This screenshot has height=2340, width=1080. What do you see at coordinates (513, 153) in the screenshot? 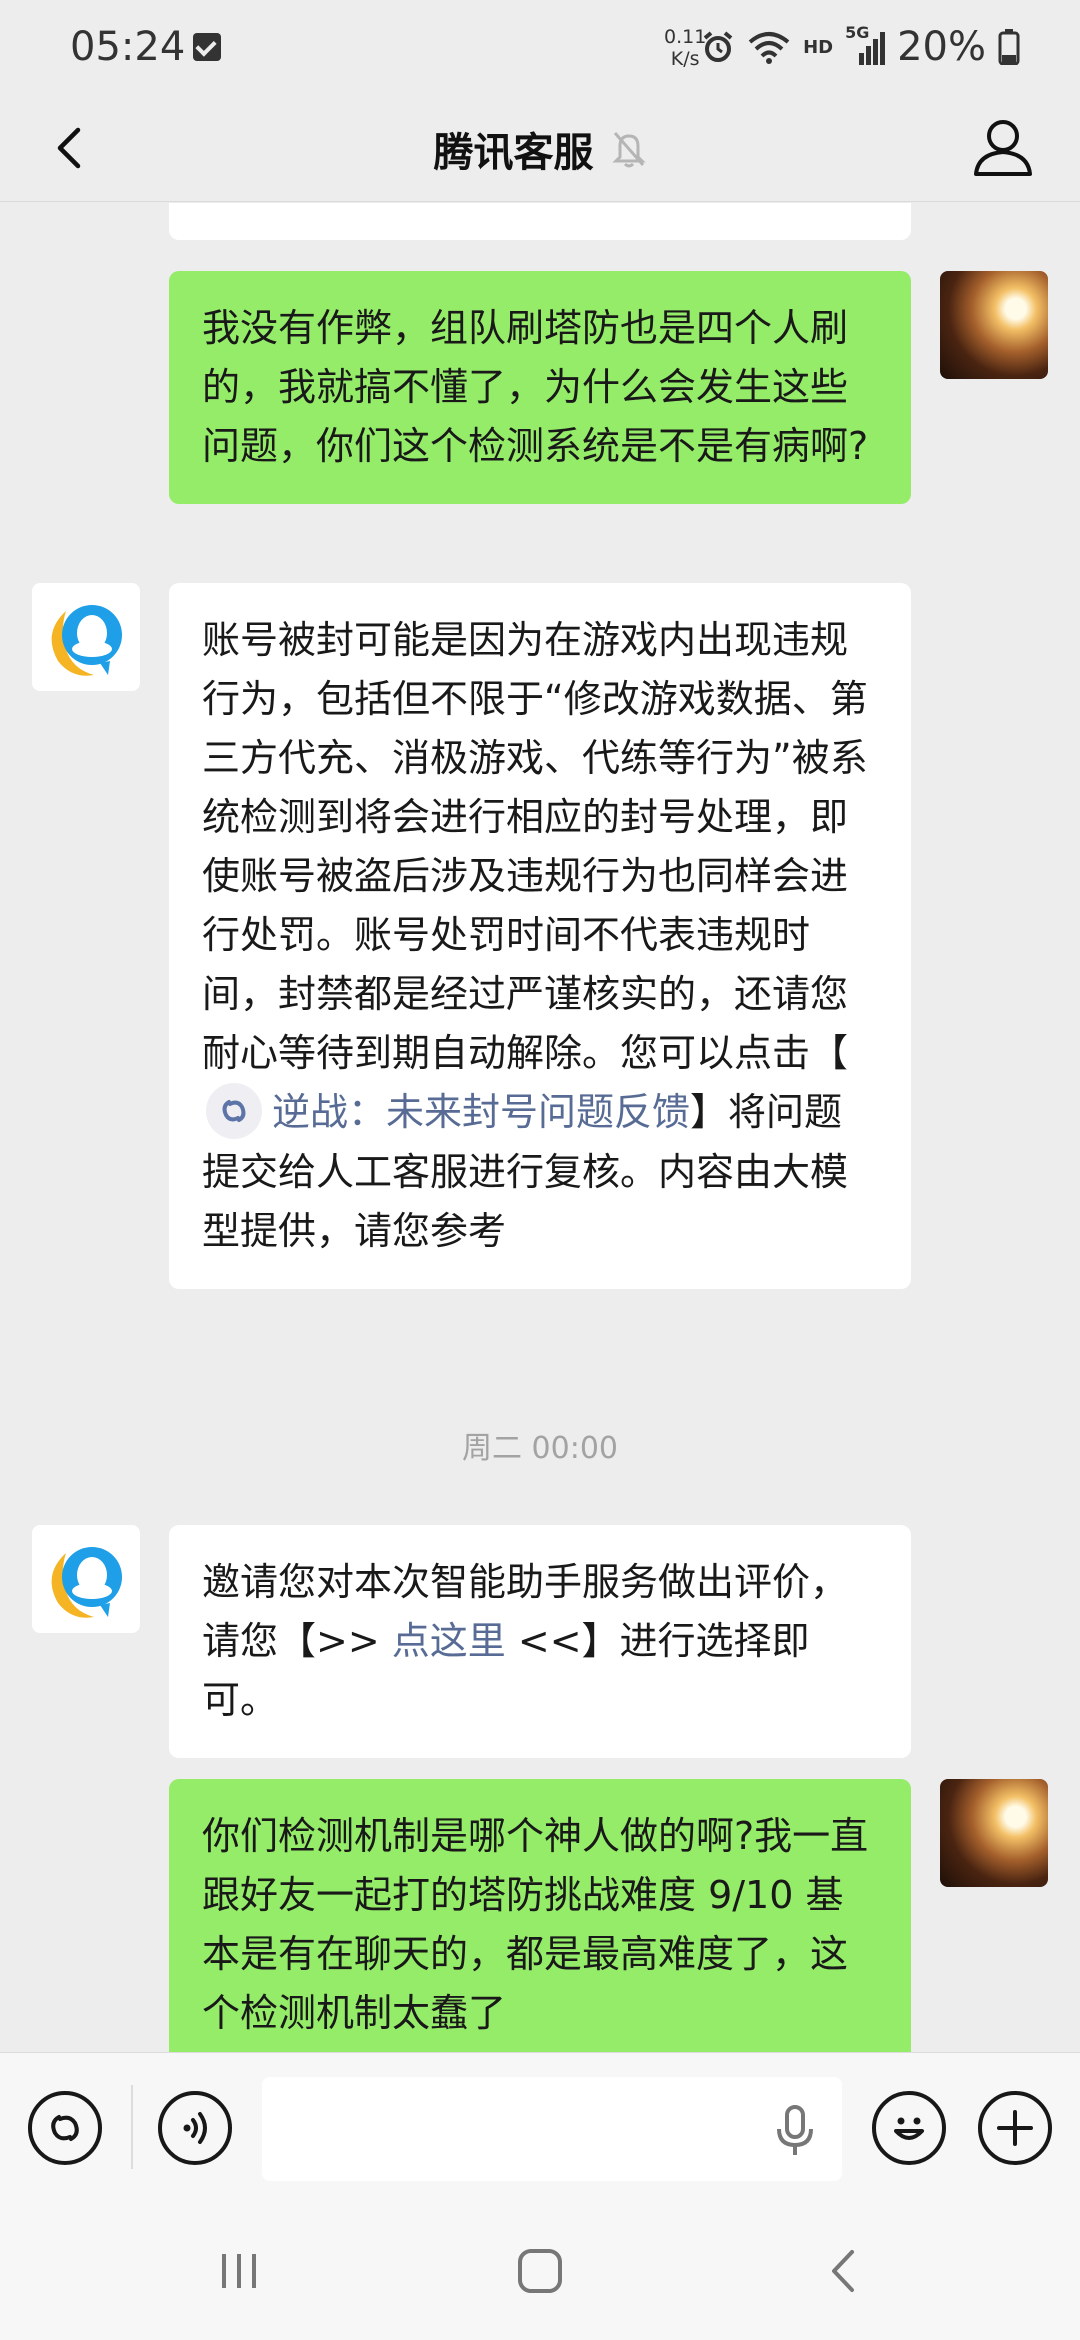
I see `page-title: 腾讯客服` at bounding box center [513, 153].